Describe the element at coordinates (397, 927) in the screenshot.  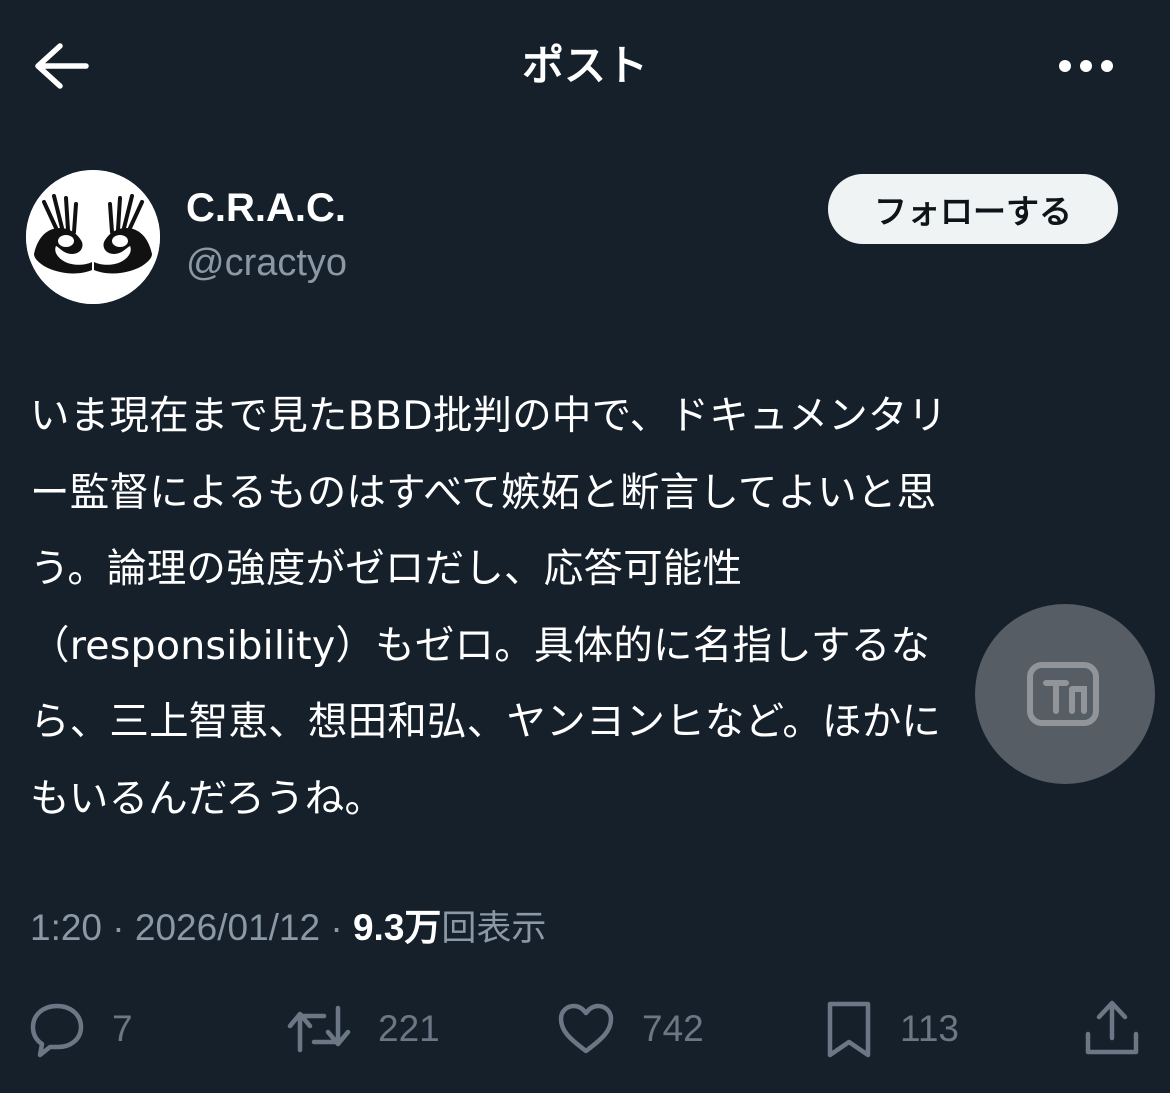
I see `views-count: 9.3万` at that location.